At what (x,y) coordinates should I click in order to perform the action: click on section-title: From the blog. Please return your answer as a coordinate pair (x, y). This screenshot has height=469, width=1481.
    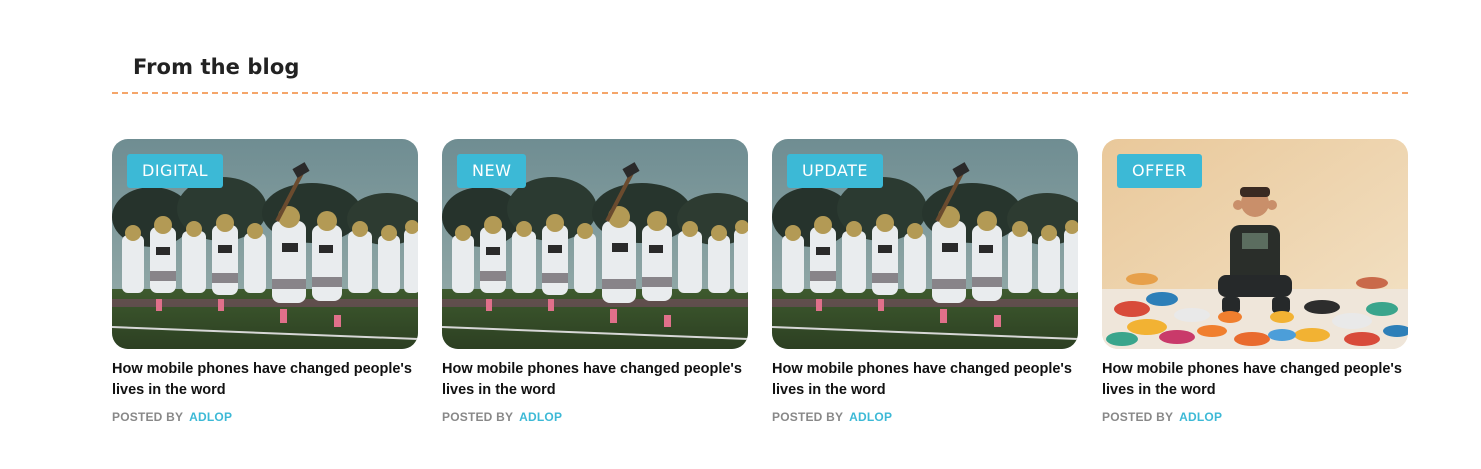
    Looking at the image, I should click on (216, 67).